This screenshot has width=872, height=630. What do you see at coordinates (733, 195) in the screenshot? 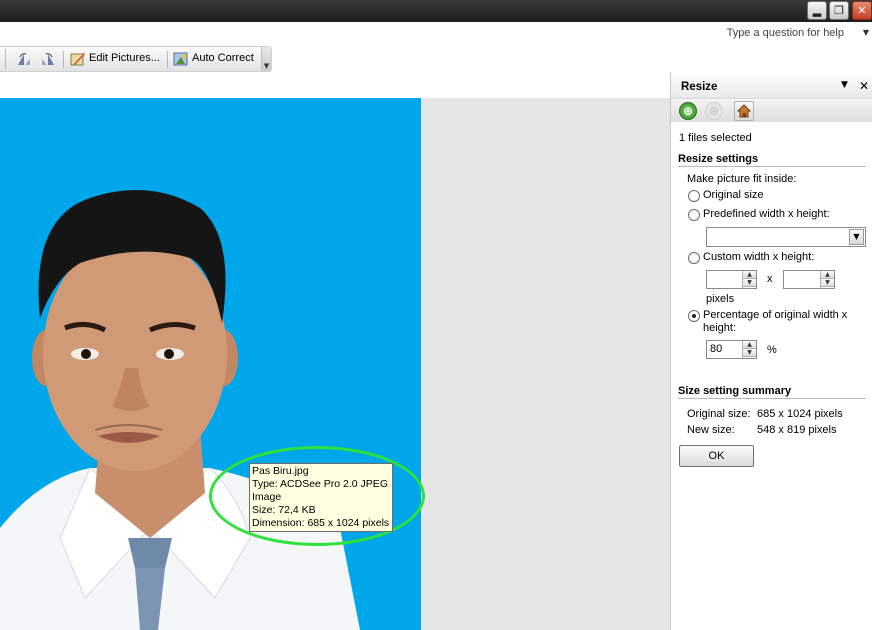
I see `original-size-label: Original size` at bounding box center [733, 195].